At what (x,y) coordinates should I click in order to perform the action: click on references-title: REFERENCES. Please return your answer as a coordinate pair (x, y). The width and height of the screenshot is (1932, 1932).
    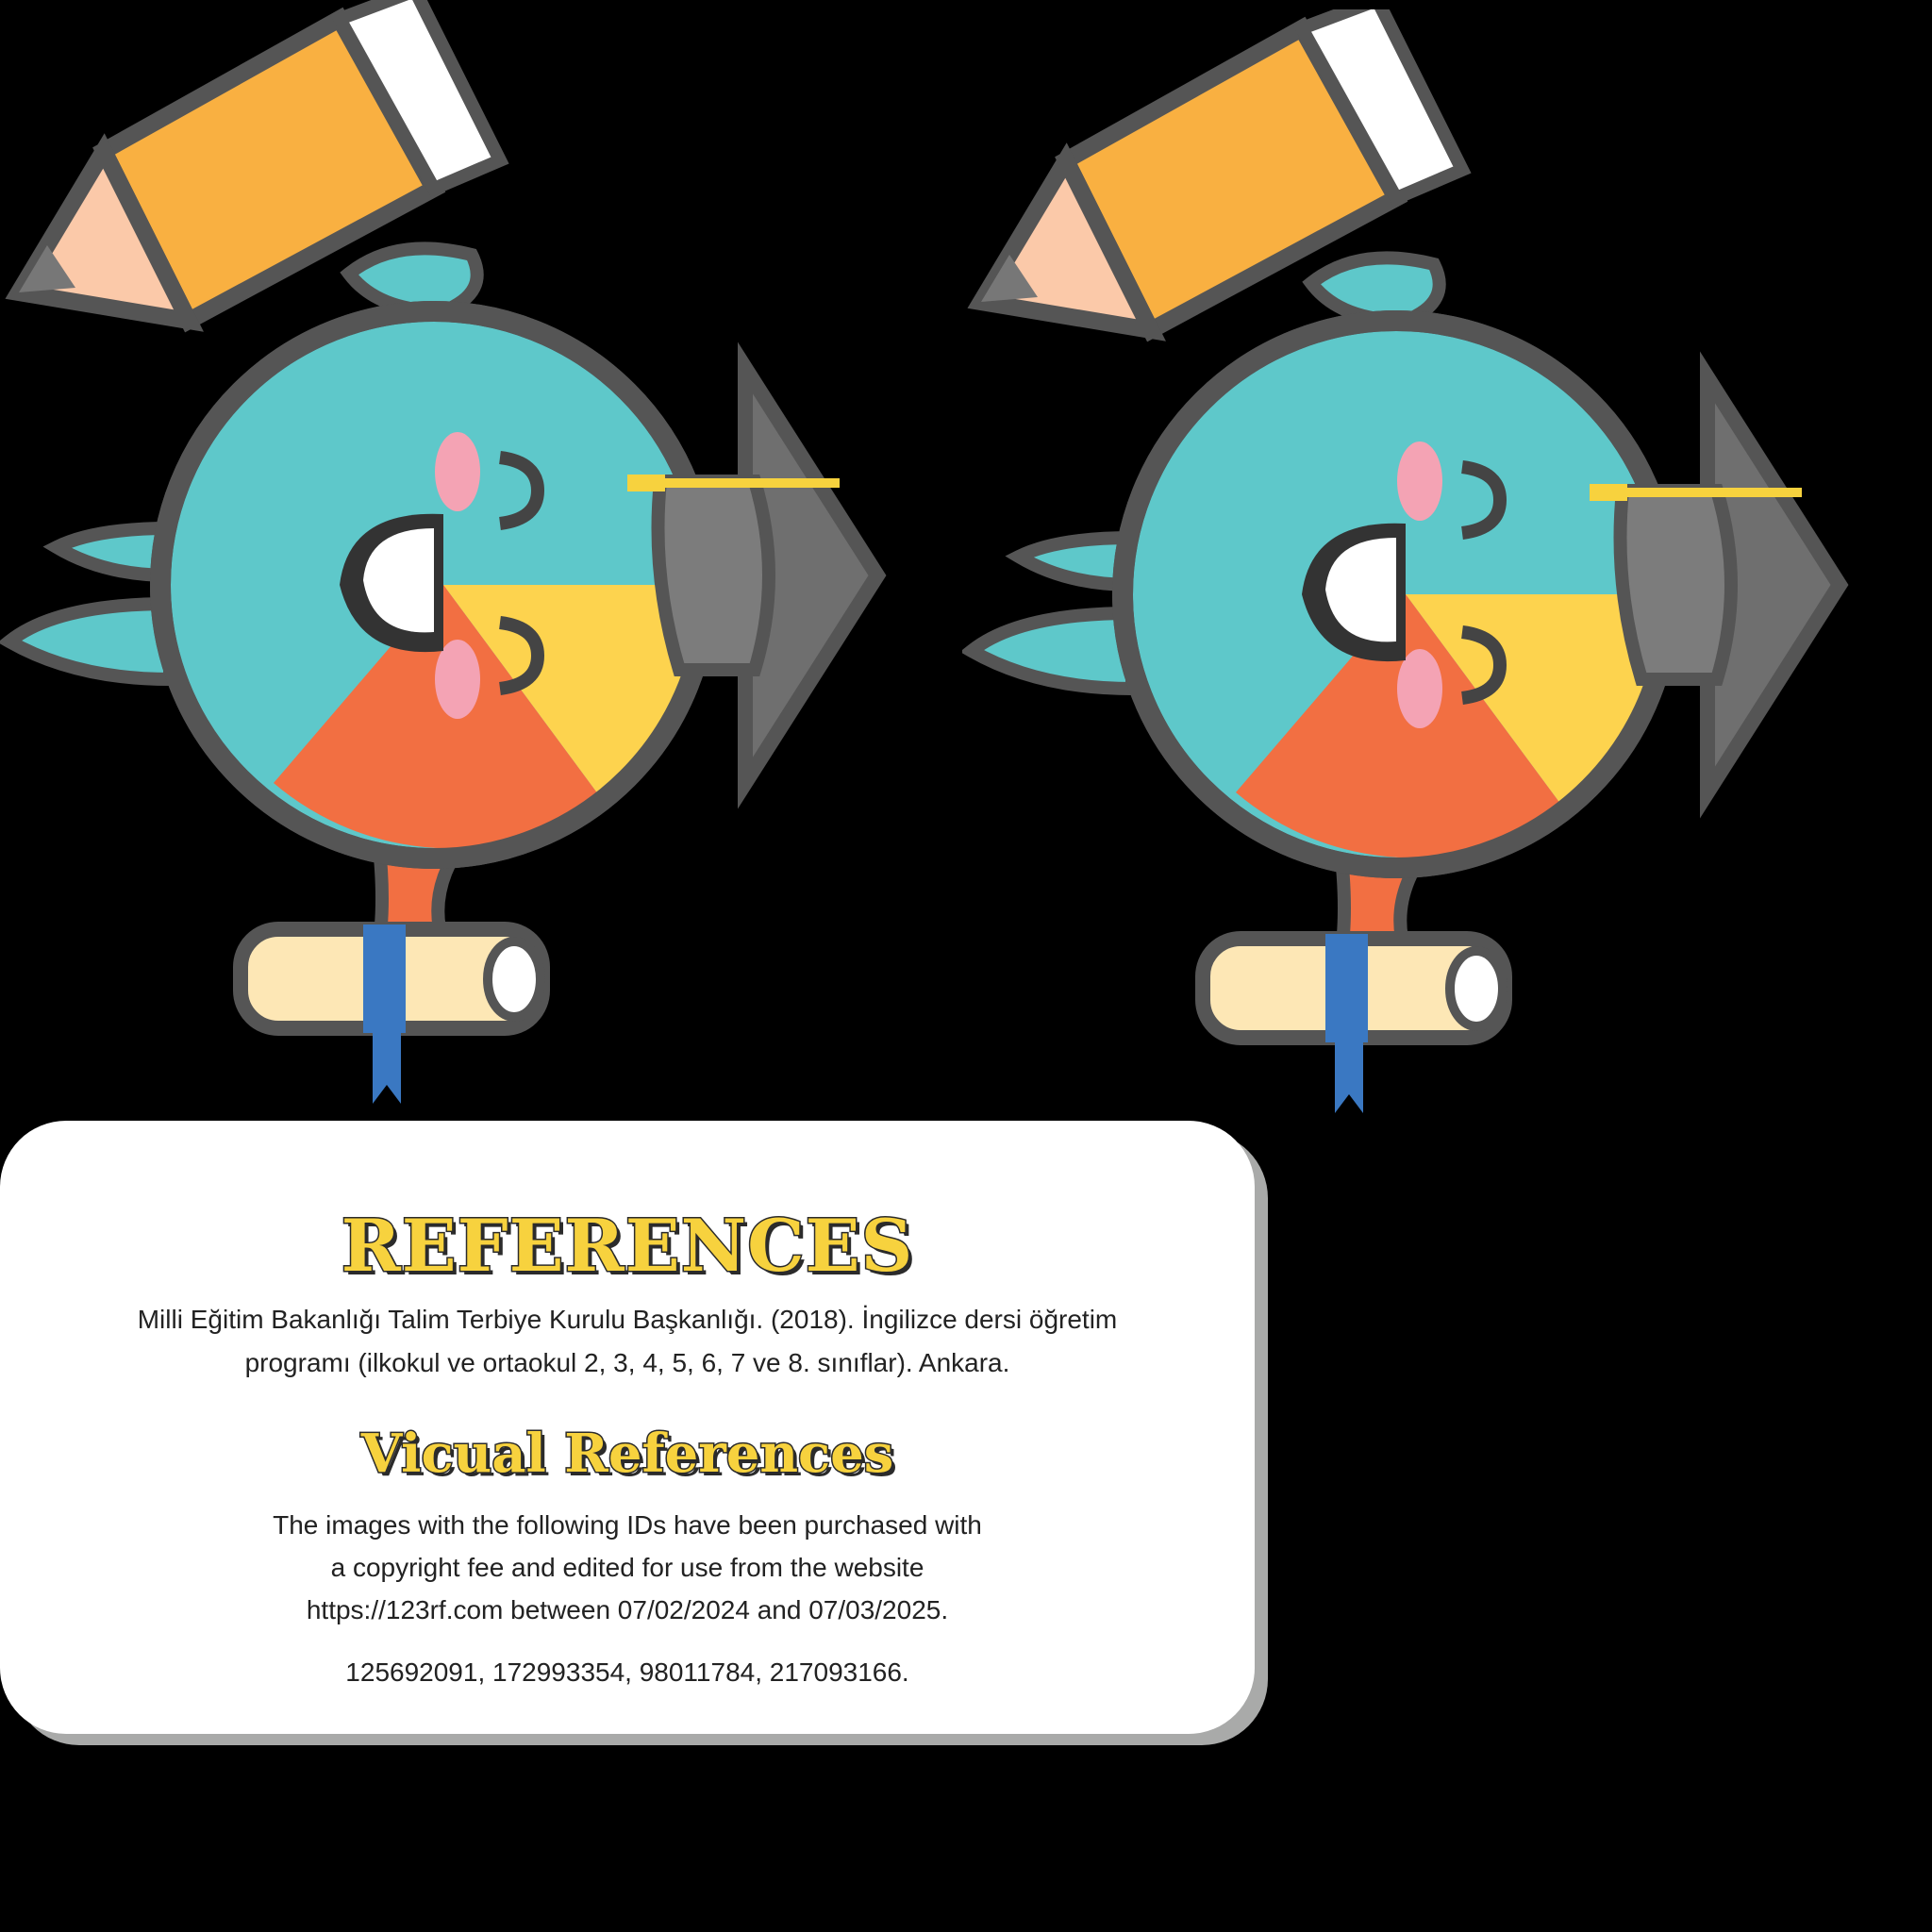
    Looking at the image, I should click on (627, 1246).